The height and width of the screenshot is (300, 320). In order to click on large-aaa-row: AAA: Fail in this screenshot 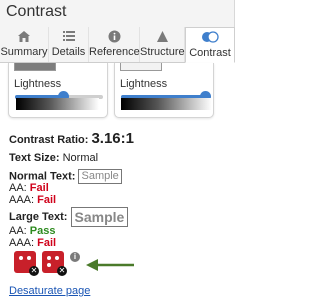, I will do `click(32, 243)`.